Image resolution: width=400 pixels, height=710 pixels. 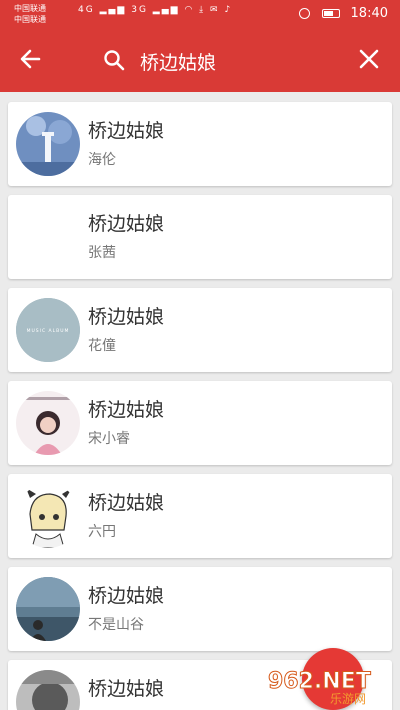 What do you see at coordinates (30, 8) in the screenshot?
I see `carrier-1: 中国联通` at bounding box center [30, 8].